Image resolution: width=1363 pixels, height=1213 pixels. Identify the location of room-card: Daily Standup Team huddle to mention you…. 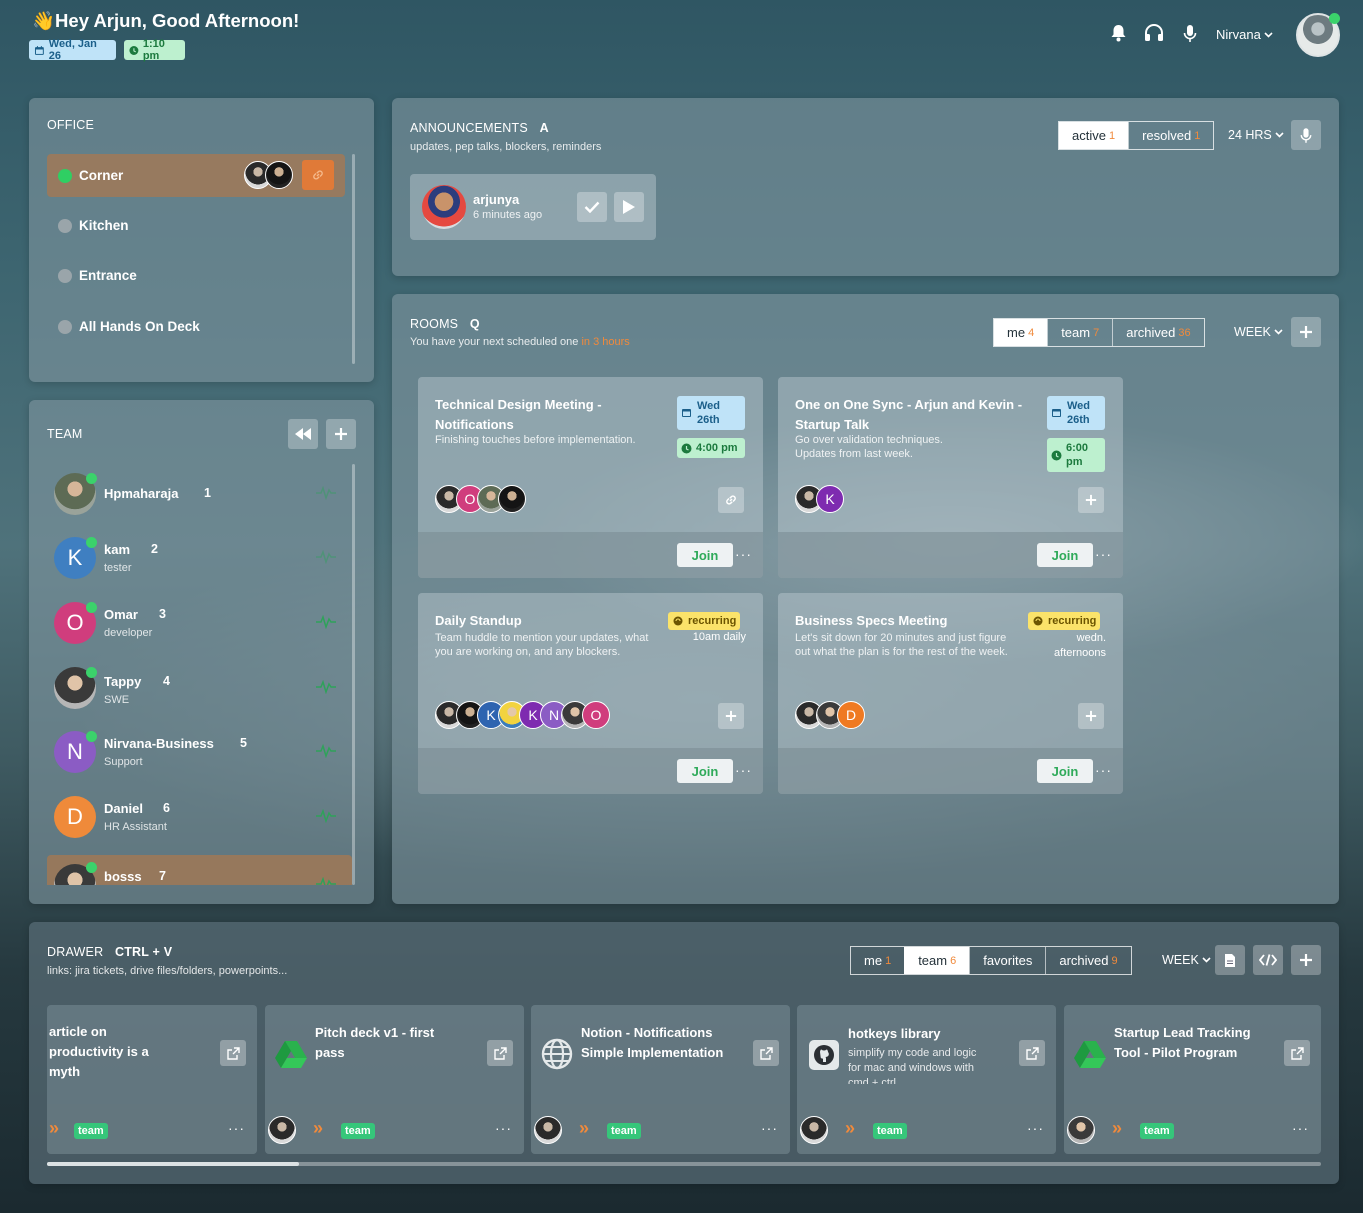
(590, 693).